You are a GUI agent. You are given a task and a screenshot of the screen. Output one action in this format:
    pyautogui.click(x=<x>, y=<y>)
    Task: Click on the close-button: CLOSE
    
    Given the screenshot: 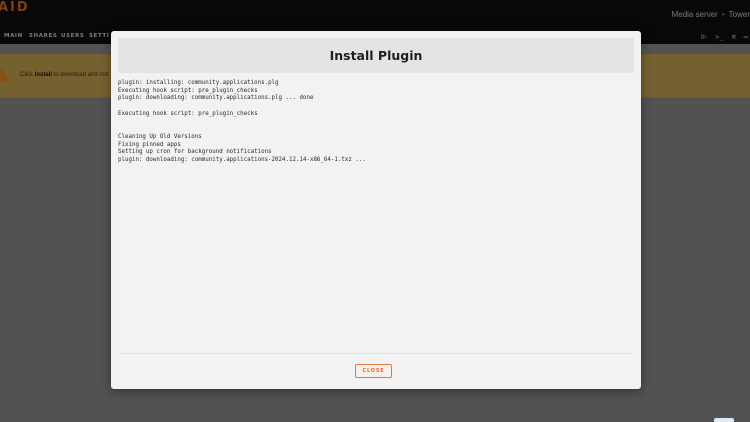 What is the action you would take?
    pyautogui.click(x=373, y=371)
    